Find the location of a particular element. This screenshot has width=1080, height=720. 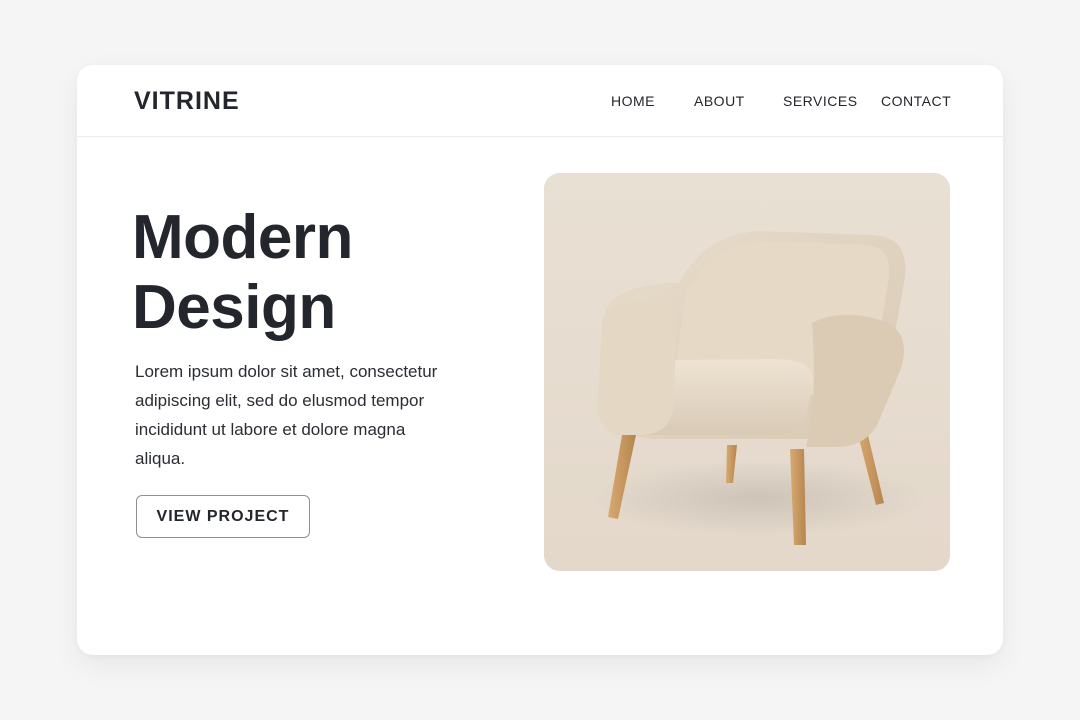

hero-headline-line-1: Modern is located at coordinates (242, 237).